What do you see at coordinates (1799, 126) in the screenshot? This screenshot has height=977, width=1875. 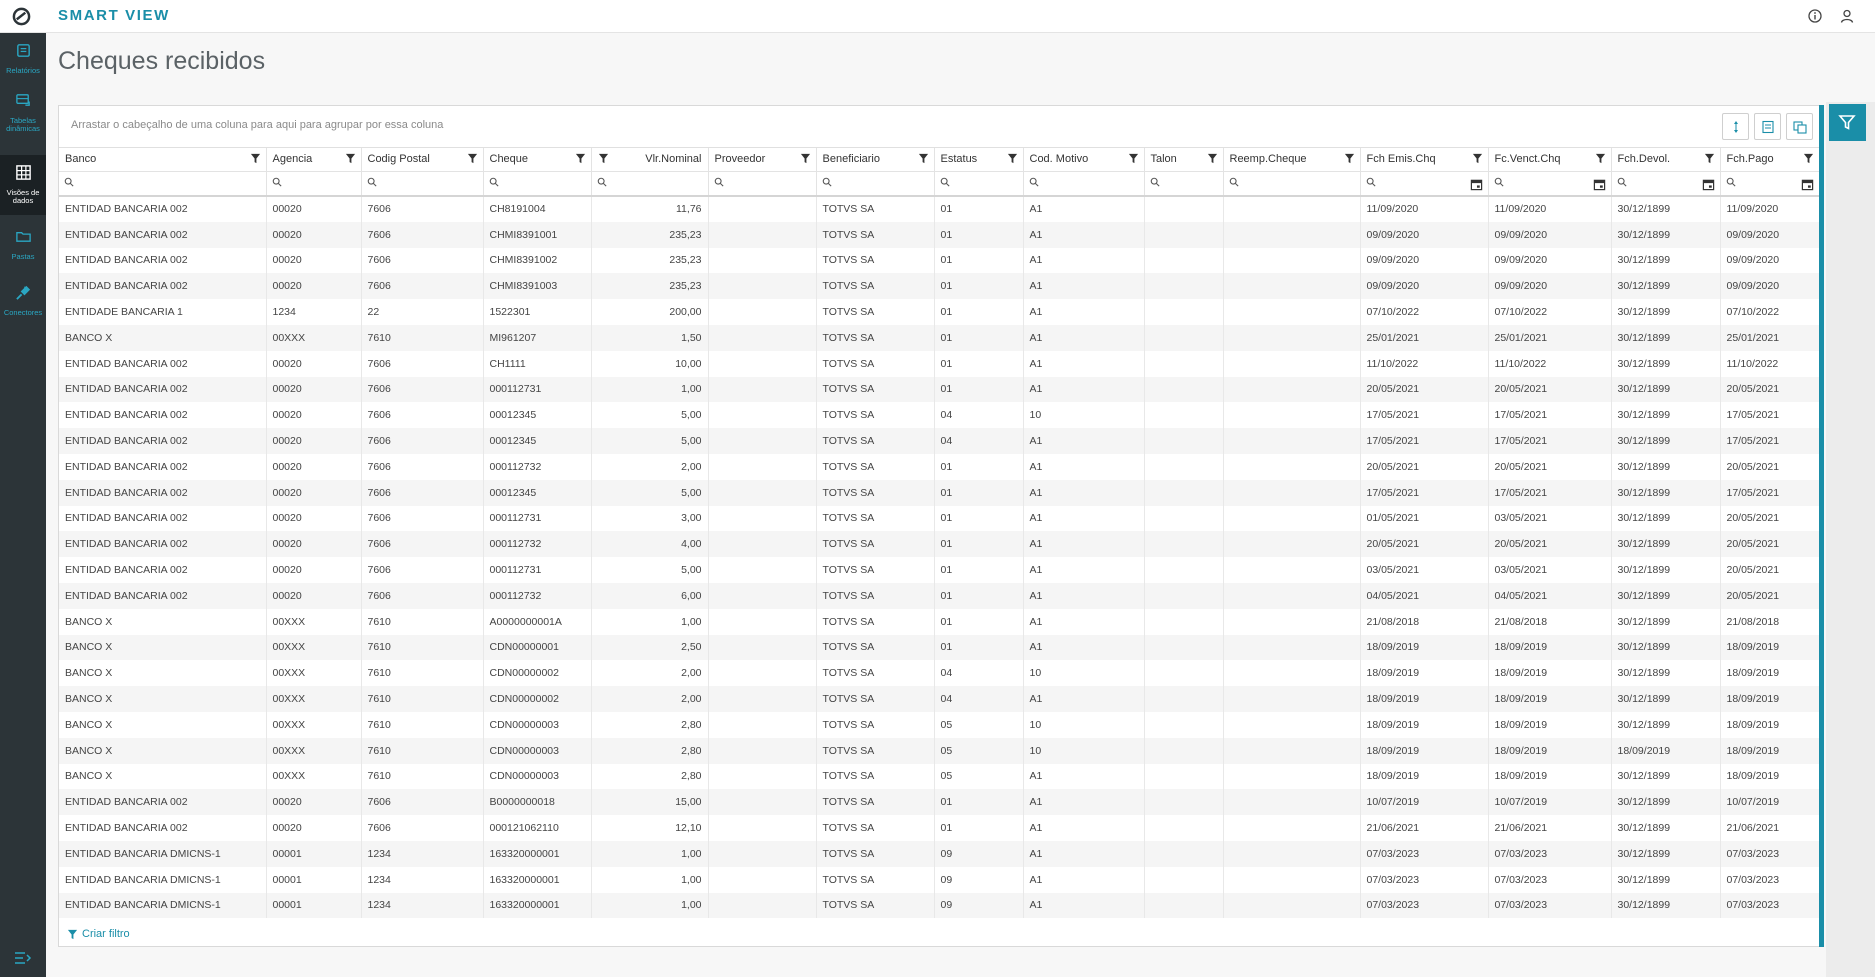 I see `column-chooser-button` at bounding box center [1799, 126].